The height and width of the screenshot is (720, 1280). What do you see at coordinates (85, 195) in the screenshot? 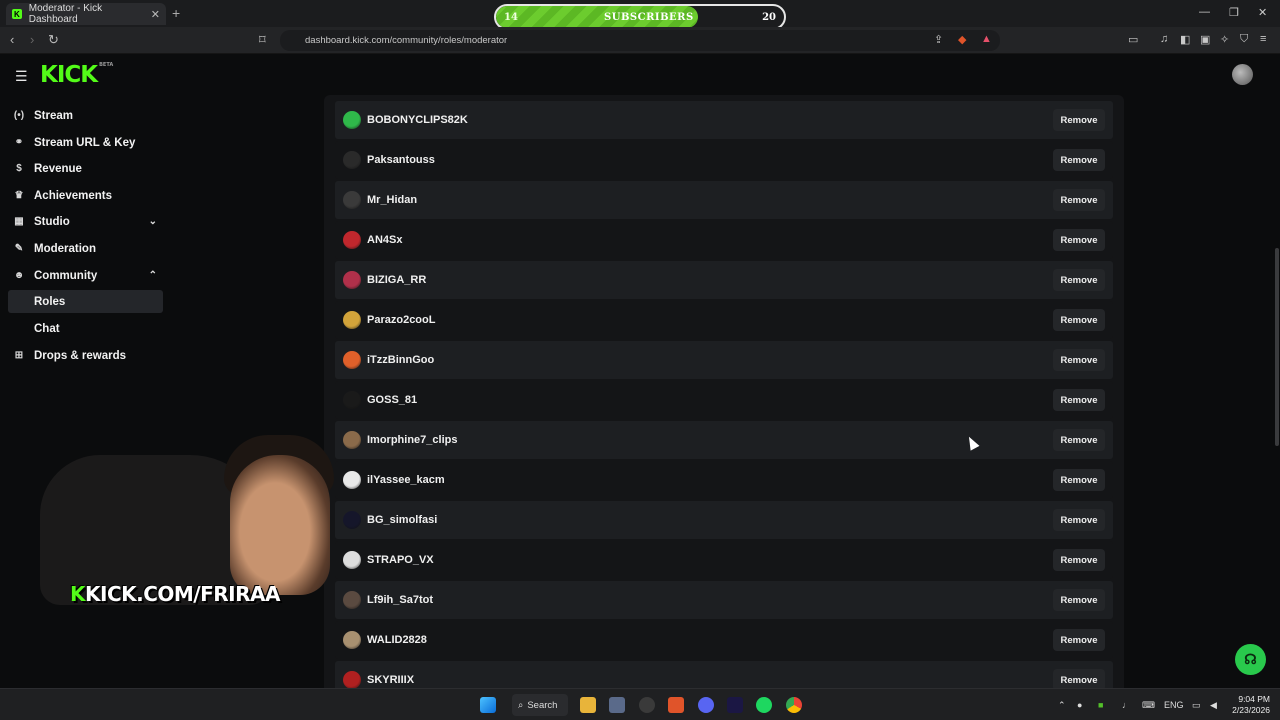
I see `sidebar-item-achievements: ♛ Achievements` at bounding box center [85, 195].